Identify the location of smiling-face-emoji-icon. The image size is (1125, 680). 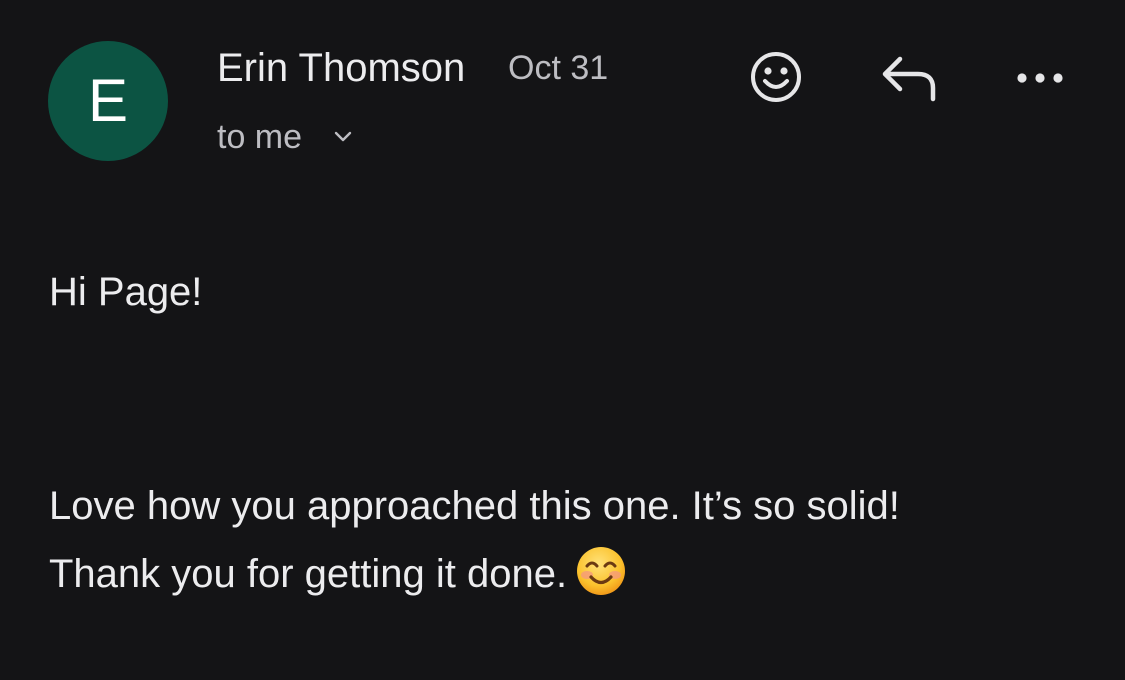
(601, 571).